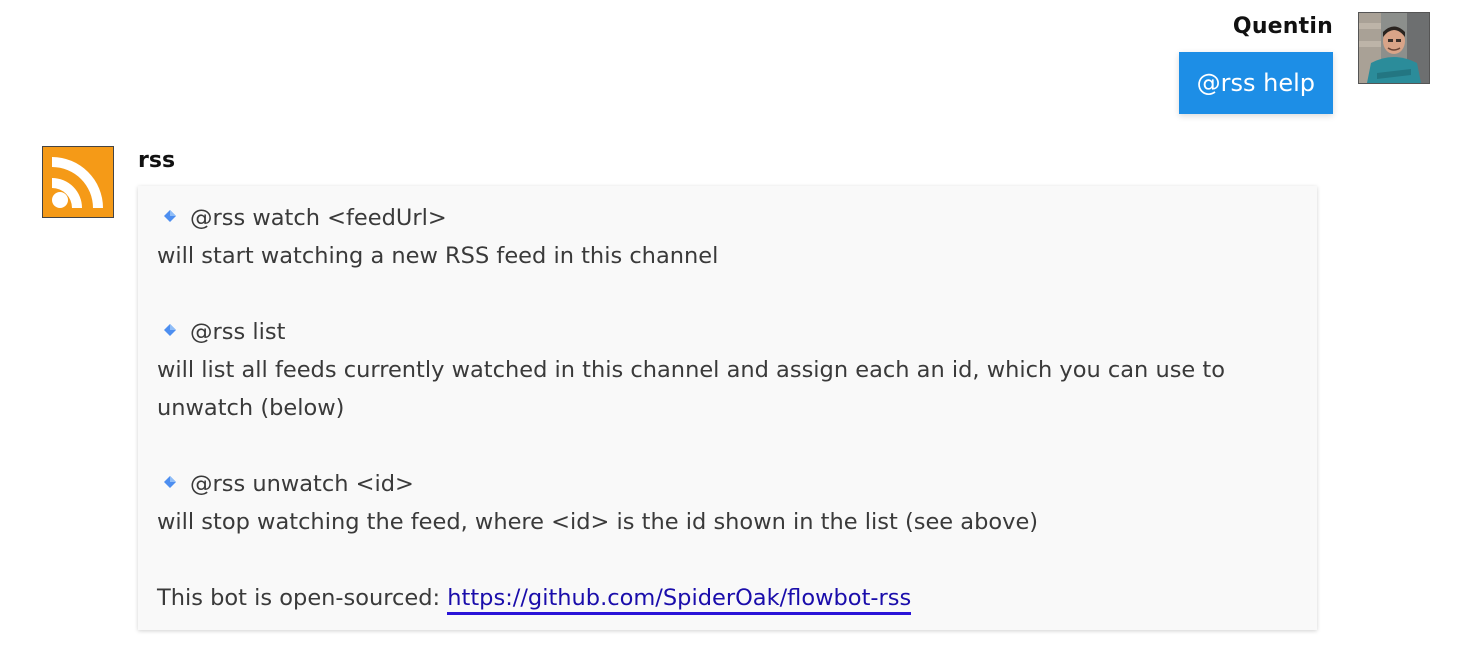  What do you see at coordinates (157, 160) in the screenshot?
I see `bot-sender-name: rss` at bounding box center [157, 160].